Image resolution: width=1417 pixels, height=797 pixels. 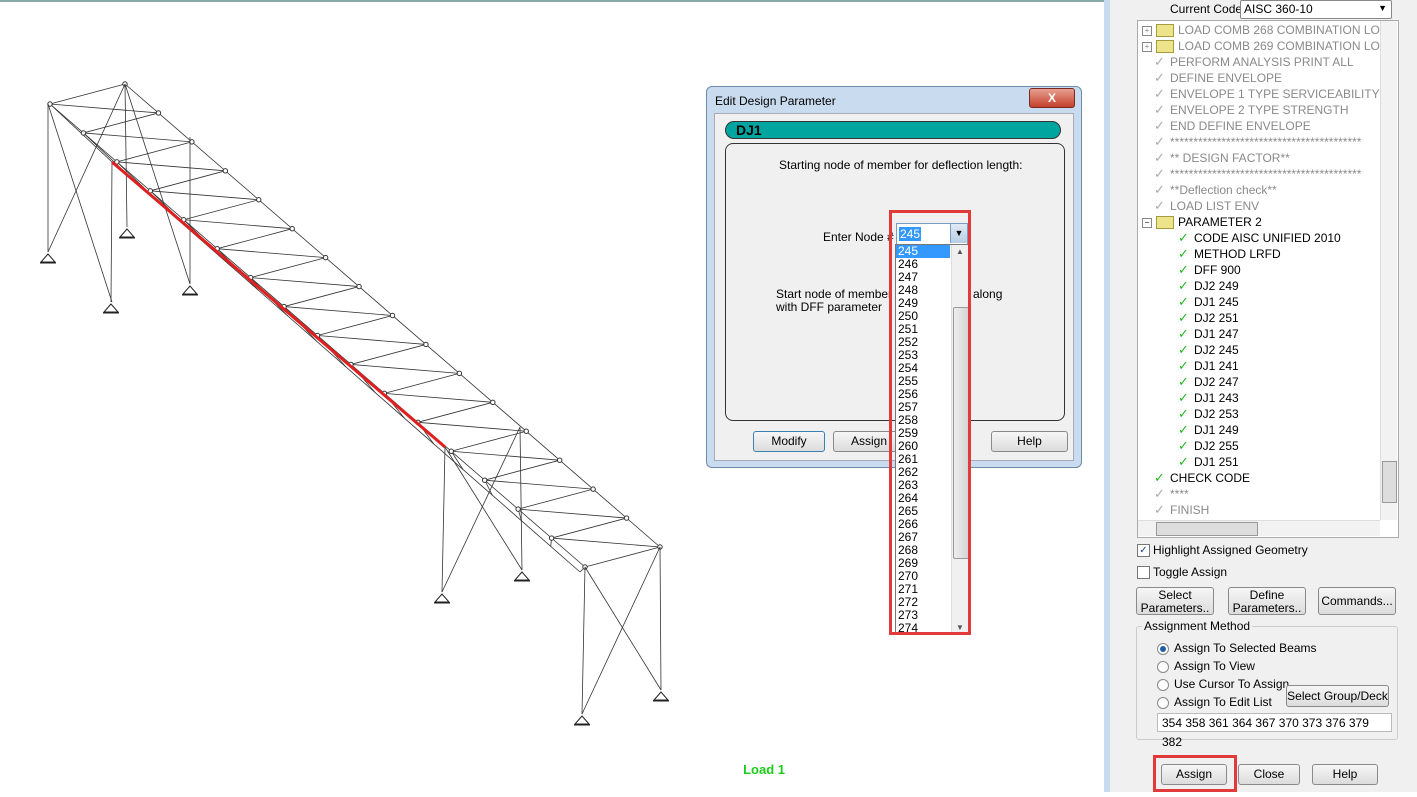 I want to click on tree-item: ✓ DJ2 245, so click(x=1202, y=350).